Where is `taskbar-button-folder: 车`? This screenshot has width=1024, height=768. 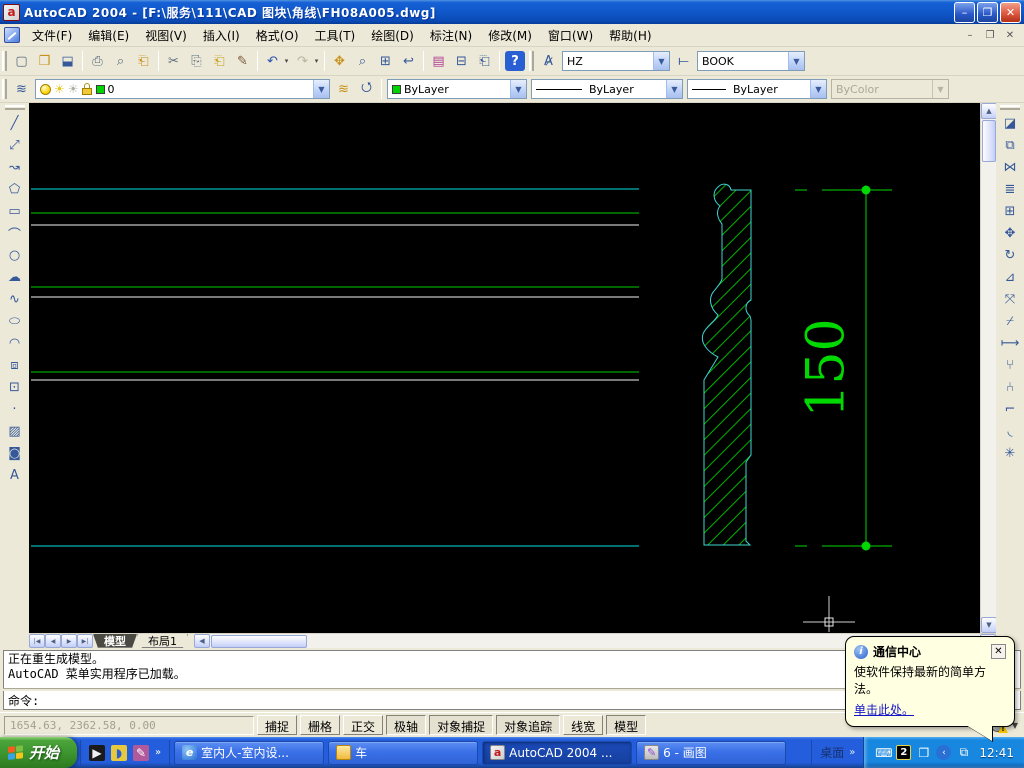 taskbar-button-folder: 车 is located at coordinates (403, 752).